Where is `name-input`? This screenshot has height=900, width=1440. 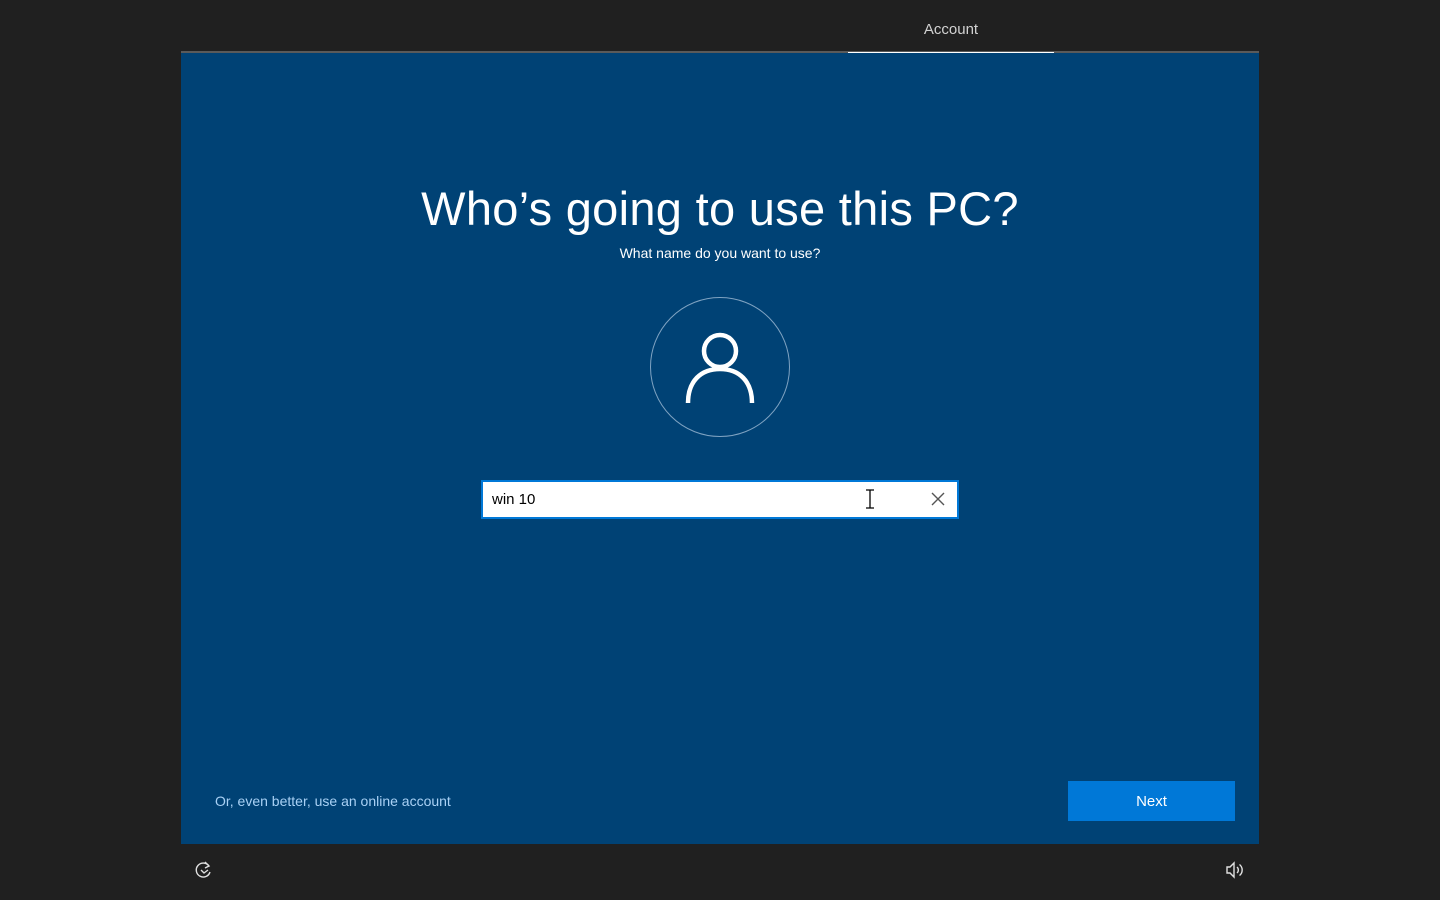 name-input is located at coordinates (693, 499).